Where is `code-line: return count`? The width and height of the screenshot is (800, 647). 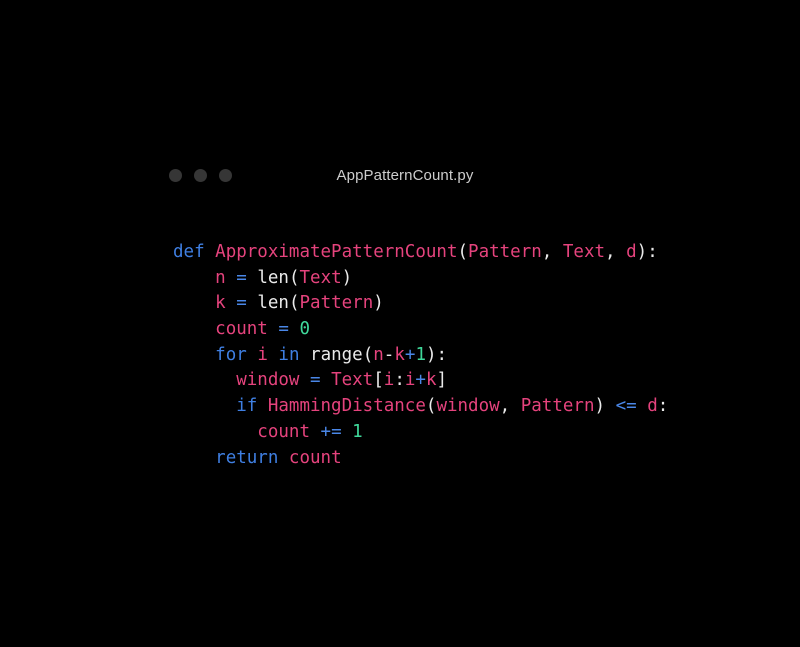 code-line: return count is located at coordinates (420, 459).